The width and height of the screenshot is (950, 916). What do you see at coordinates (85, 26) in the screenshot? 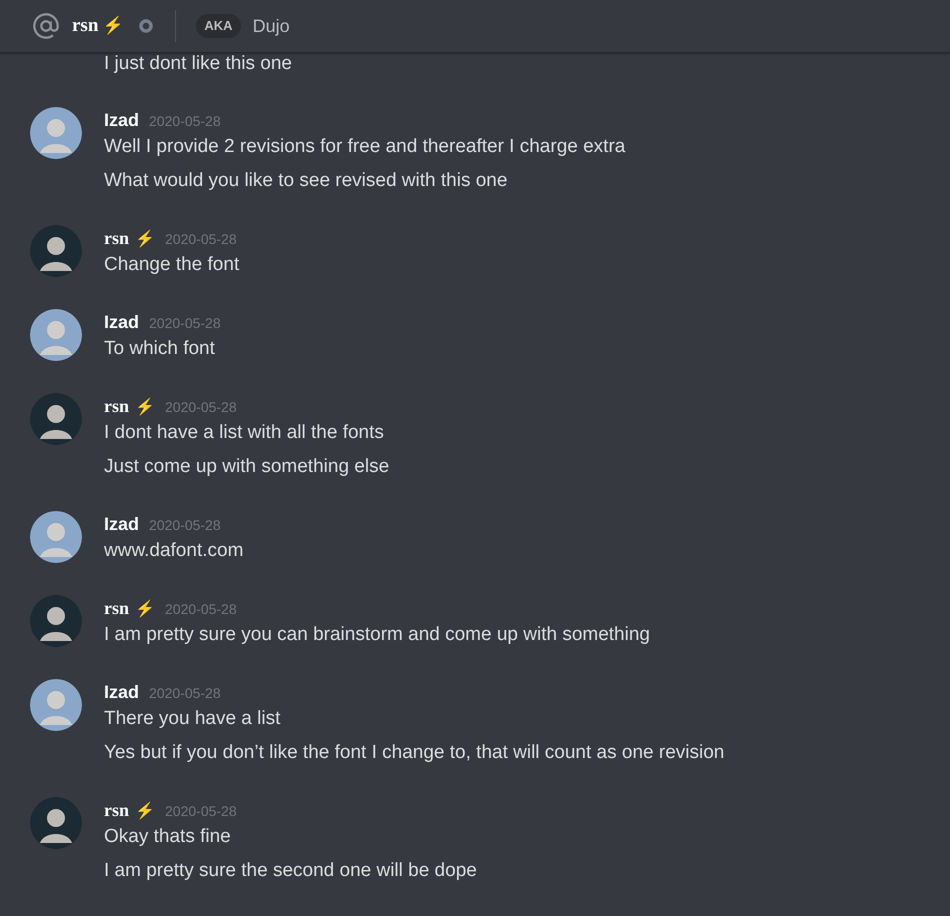
I see `channel-name: rsn` at bounding box center [85, 26].